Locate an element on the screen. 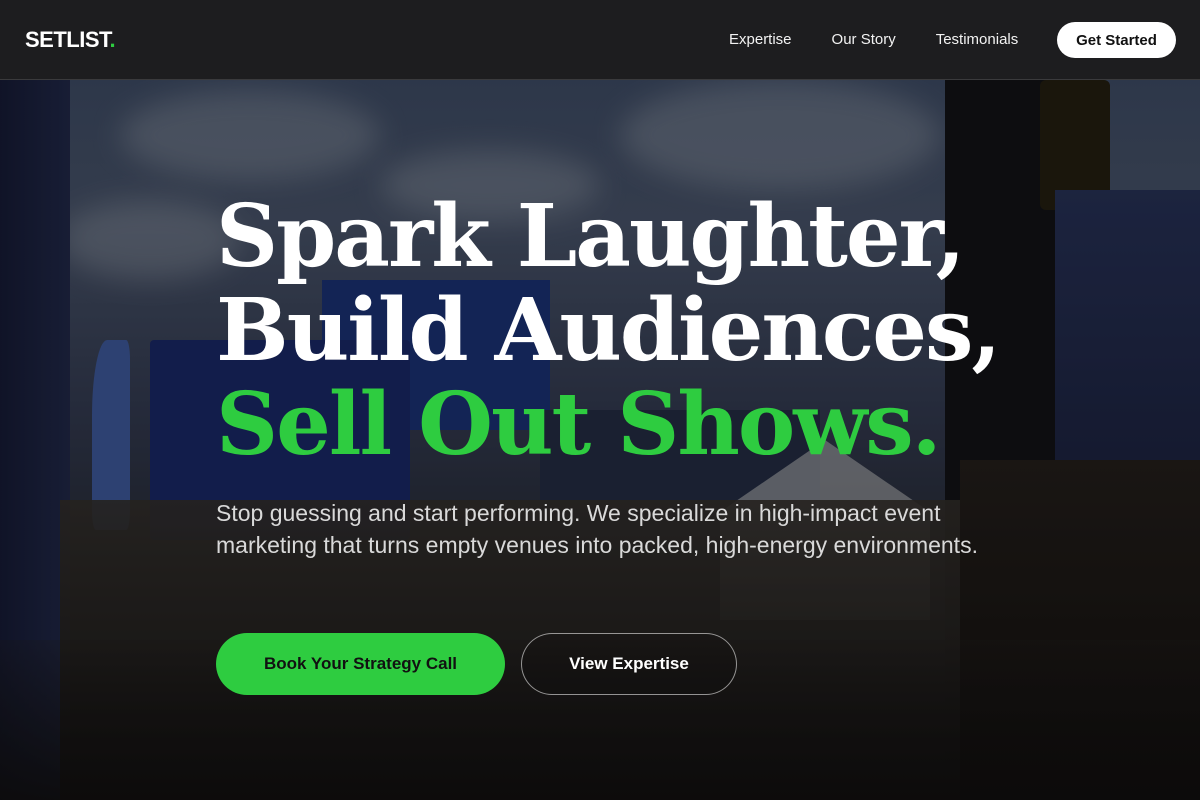 The width and height of the screenshot is (1200, 800). headline-line-3-accent: Sell Out Shows. is located at coordinates (579, 424).